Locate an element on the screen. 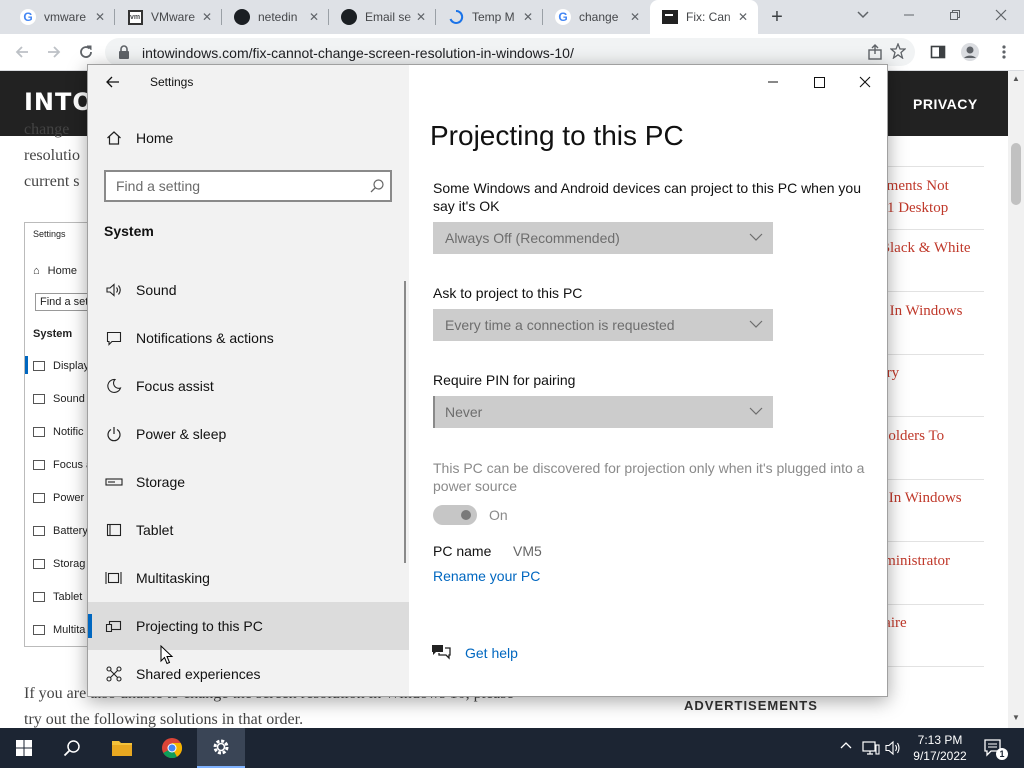 This screenshot has height=768, width=1024. preview-item: Power is located at coordinates (58, 498).